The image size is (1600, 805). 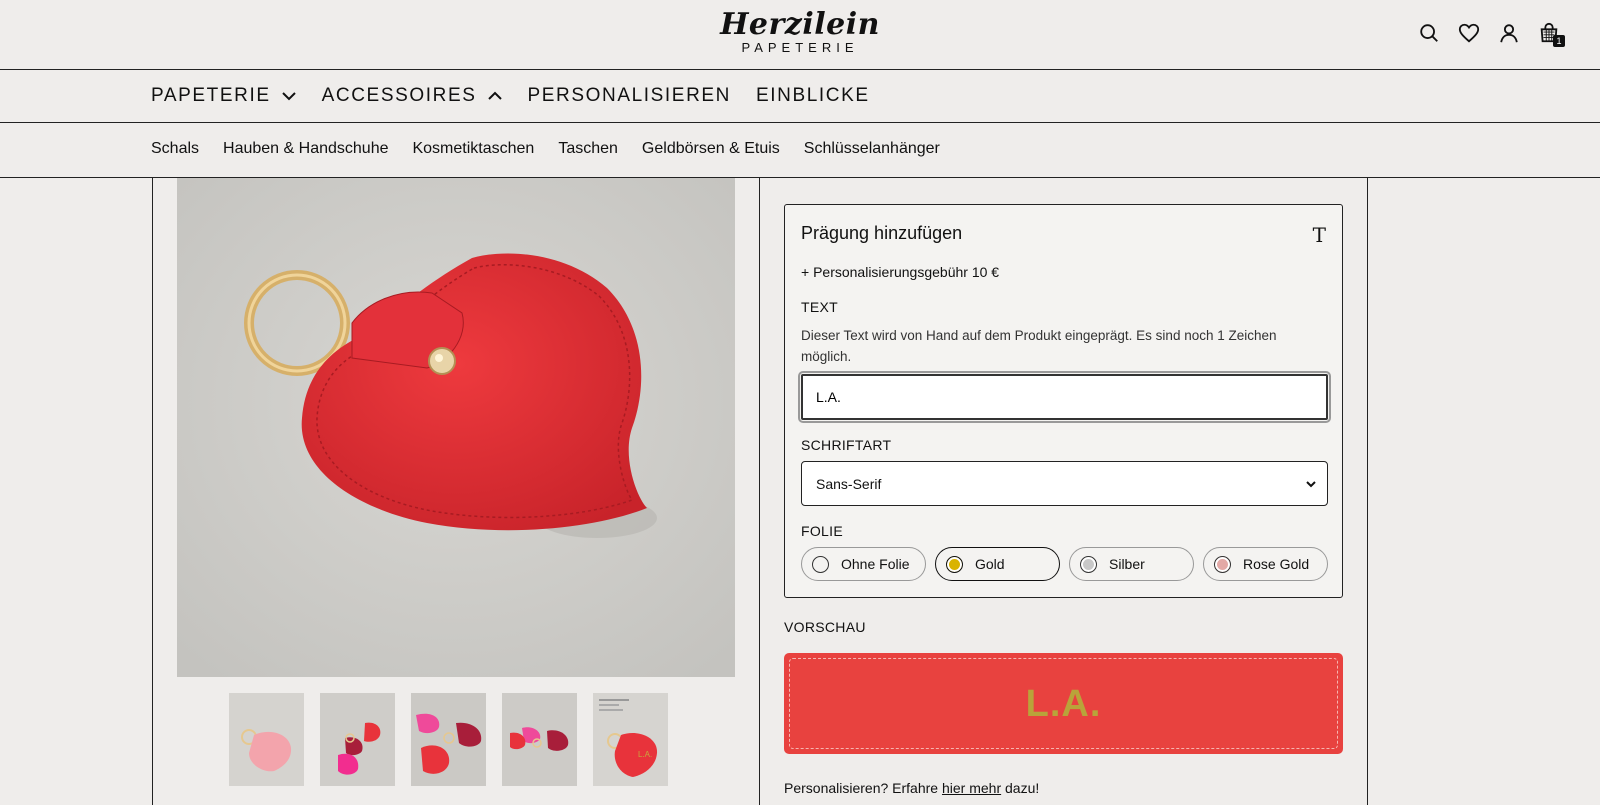 What do you see at coordinates (1509, 33) in the screenshot?
I see `user-icon` at bounding box center [1509, 33].